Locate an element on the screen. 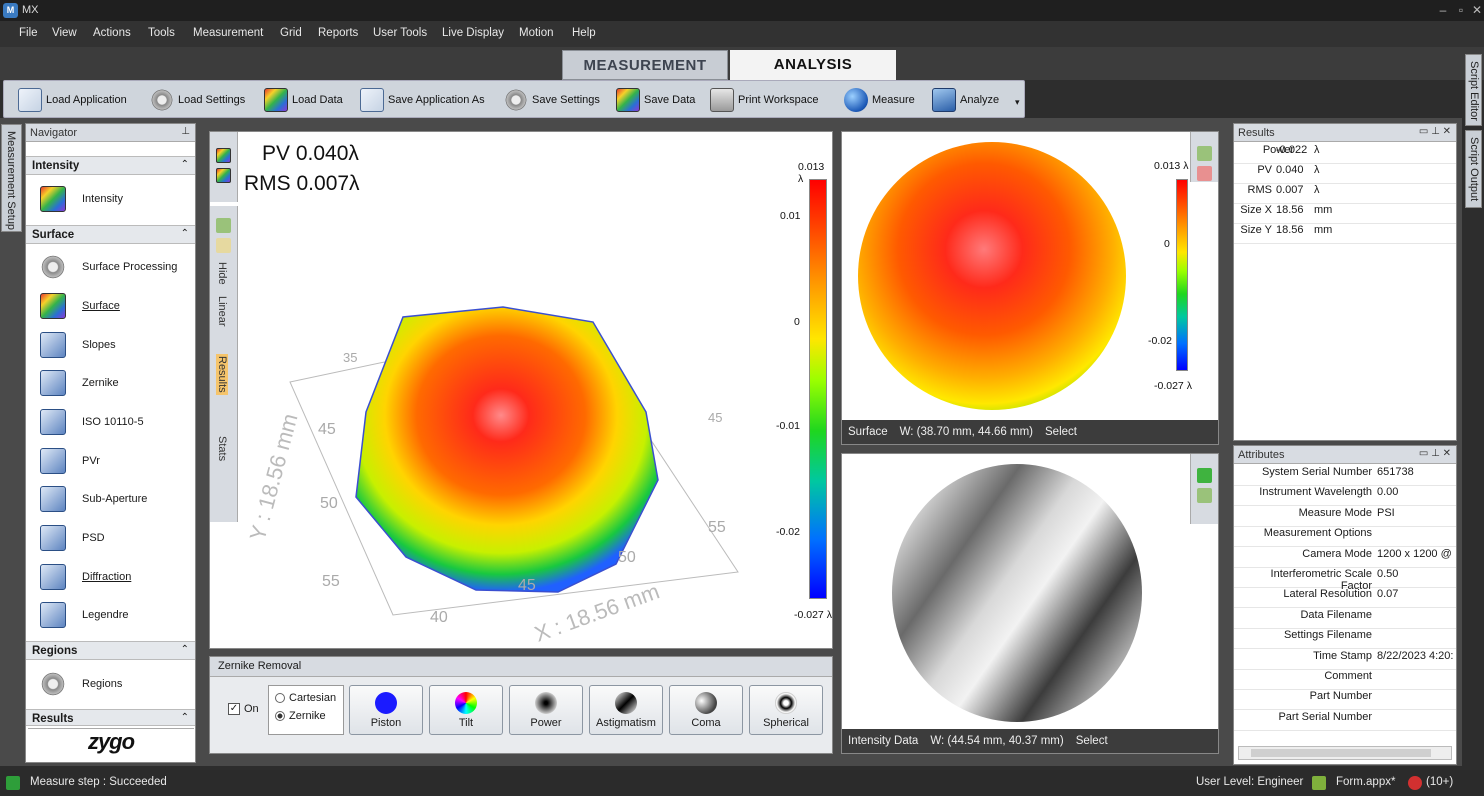  hide-toggle: Hide is located at coordinates (222, 273).